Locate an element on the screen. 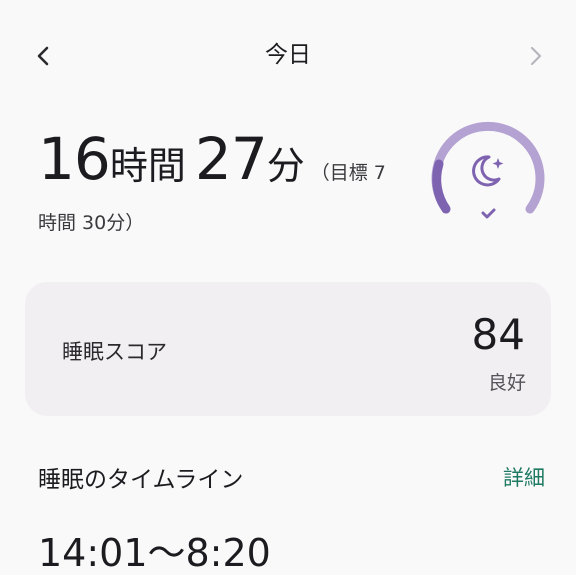 The height and width of the screenshot is (575, 576). sleep-goal-ring is located at coordinates (488, 170).